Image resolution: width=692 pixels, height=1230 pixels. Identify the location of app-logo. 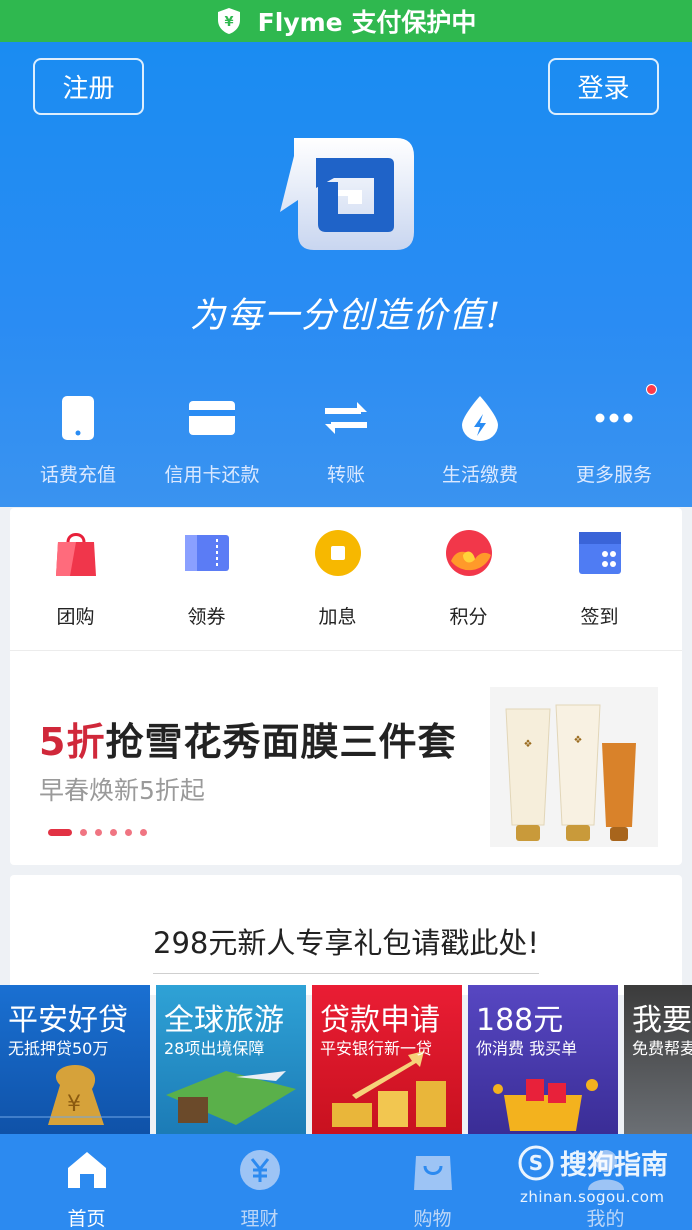
(347, 194).